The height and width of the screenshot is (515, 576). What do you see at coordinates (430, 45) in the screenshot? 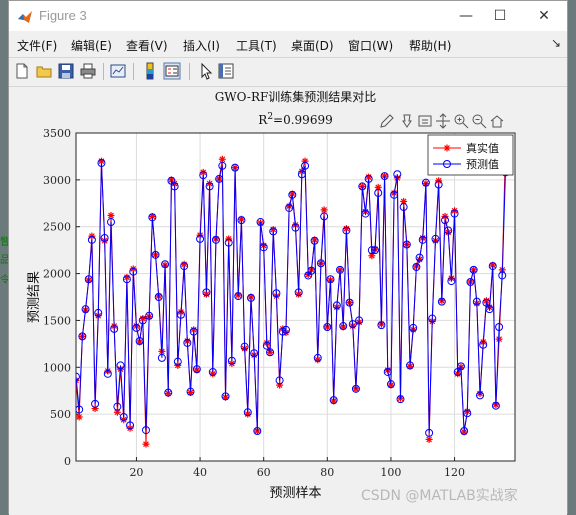
I see `menu-help: 帮助(H)` at bounding box center [430, 45].